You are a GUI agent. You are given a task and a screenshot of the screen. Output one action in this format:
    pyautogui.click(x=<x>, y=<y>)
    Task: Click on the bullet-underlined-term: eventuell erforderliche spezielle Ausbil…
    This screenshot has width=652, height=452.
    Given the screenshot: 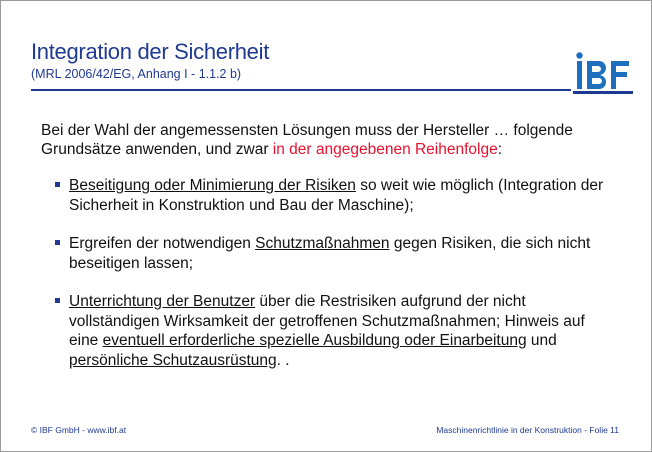 What is the action you would take?
    pyautogui.click(x=314, y=340)
    